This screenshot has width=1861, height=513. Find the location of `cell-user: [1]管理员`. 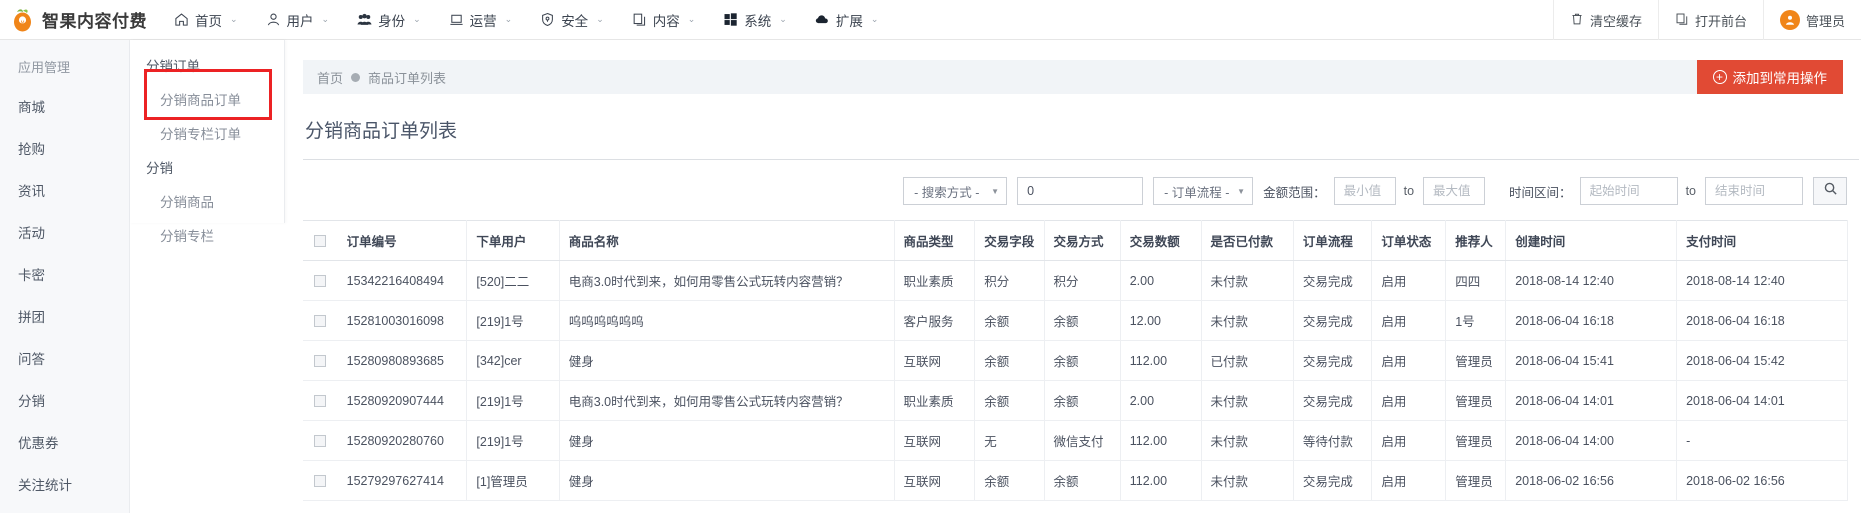

cell-user: [1]管理员 is located at coordinates (513, 480).